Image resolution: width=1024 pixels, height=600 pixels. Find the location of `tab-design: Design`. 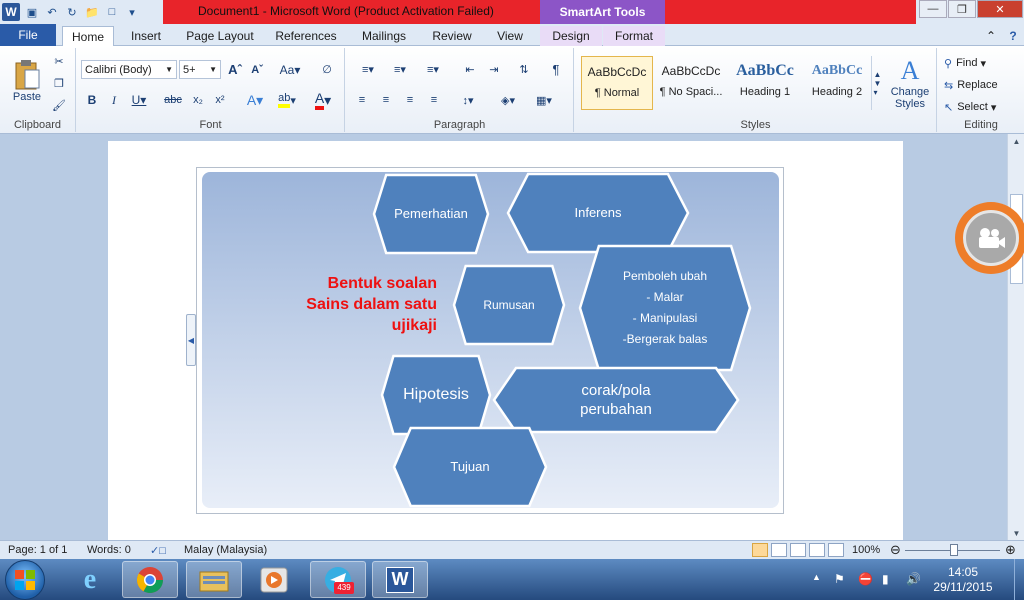

tab-design: Design is located at coordinates (571, 36).